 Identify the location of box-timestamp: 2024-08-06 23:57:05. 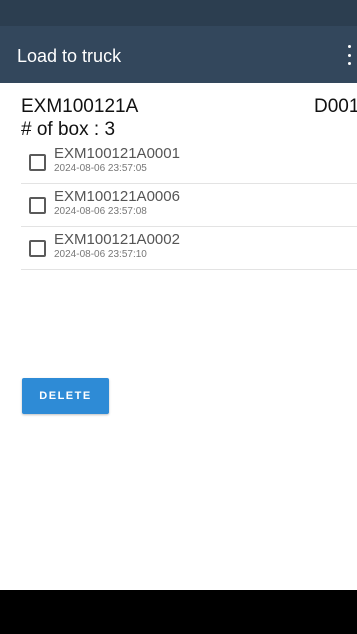
(100, 168).